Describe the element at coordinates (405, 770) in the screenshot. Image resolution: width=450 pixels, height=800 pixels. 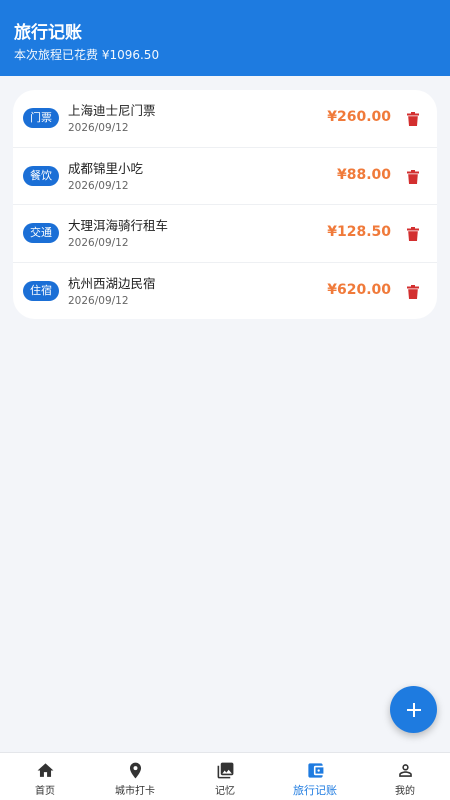
I see `person-icon` at that location.